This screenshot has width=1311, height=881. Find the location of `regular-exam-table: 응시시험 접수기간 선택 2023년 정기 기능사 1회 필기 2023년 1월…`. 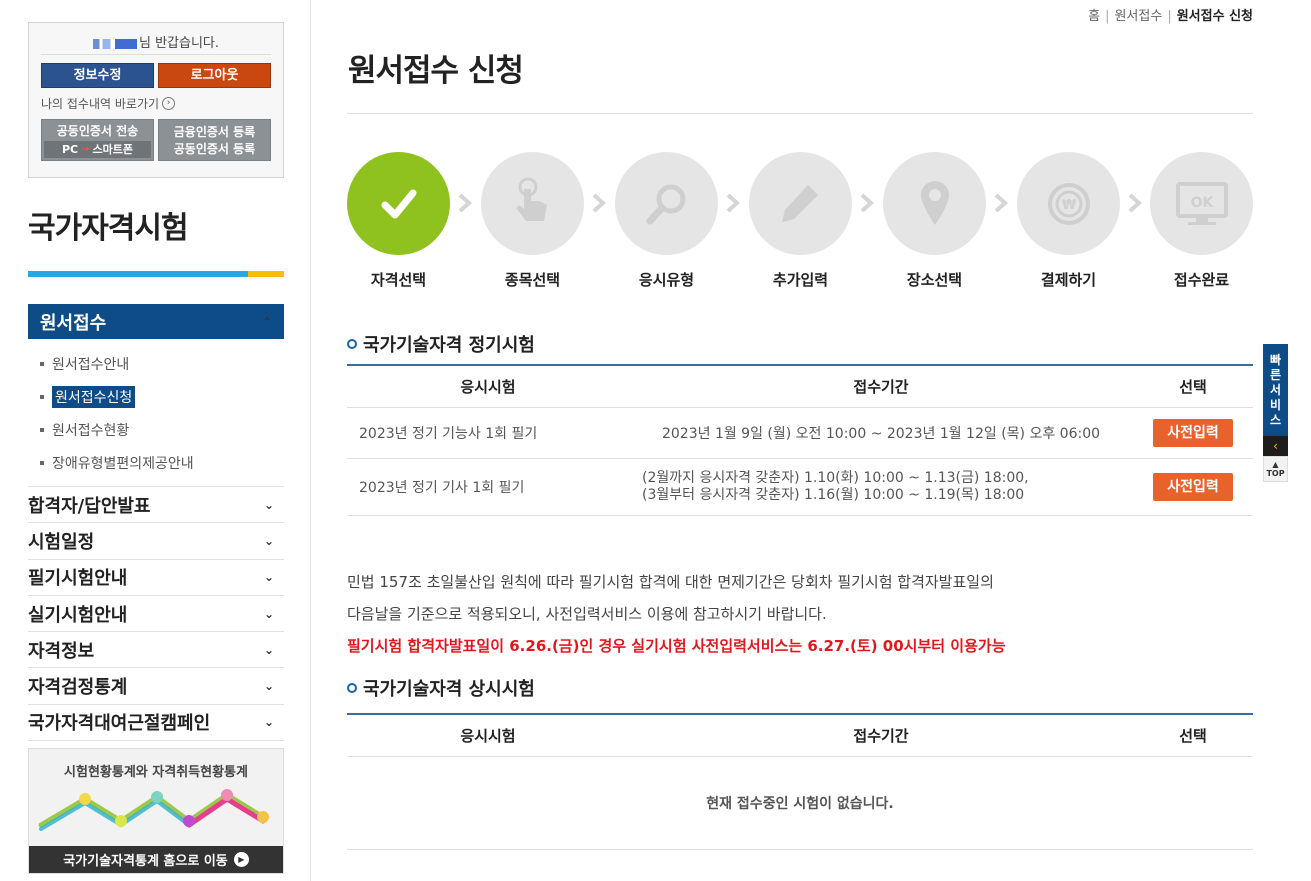

regular-exam-table: 응시시험 접수기간 선택 2023년 정기 기능사 1회 필기 2023년 1월… is located at coordinates (800, 440).